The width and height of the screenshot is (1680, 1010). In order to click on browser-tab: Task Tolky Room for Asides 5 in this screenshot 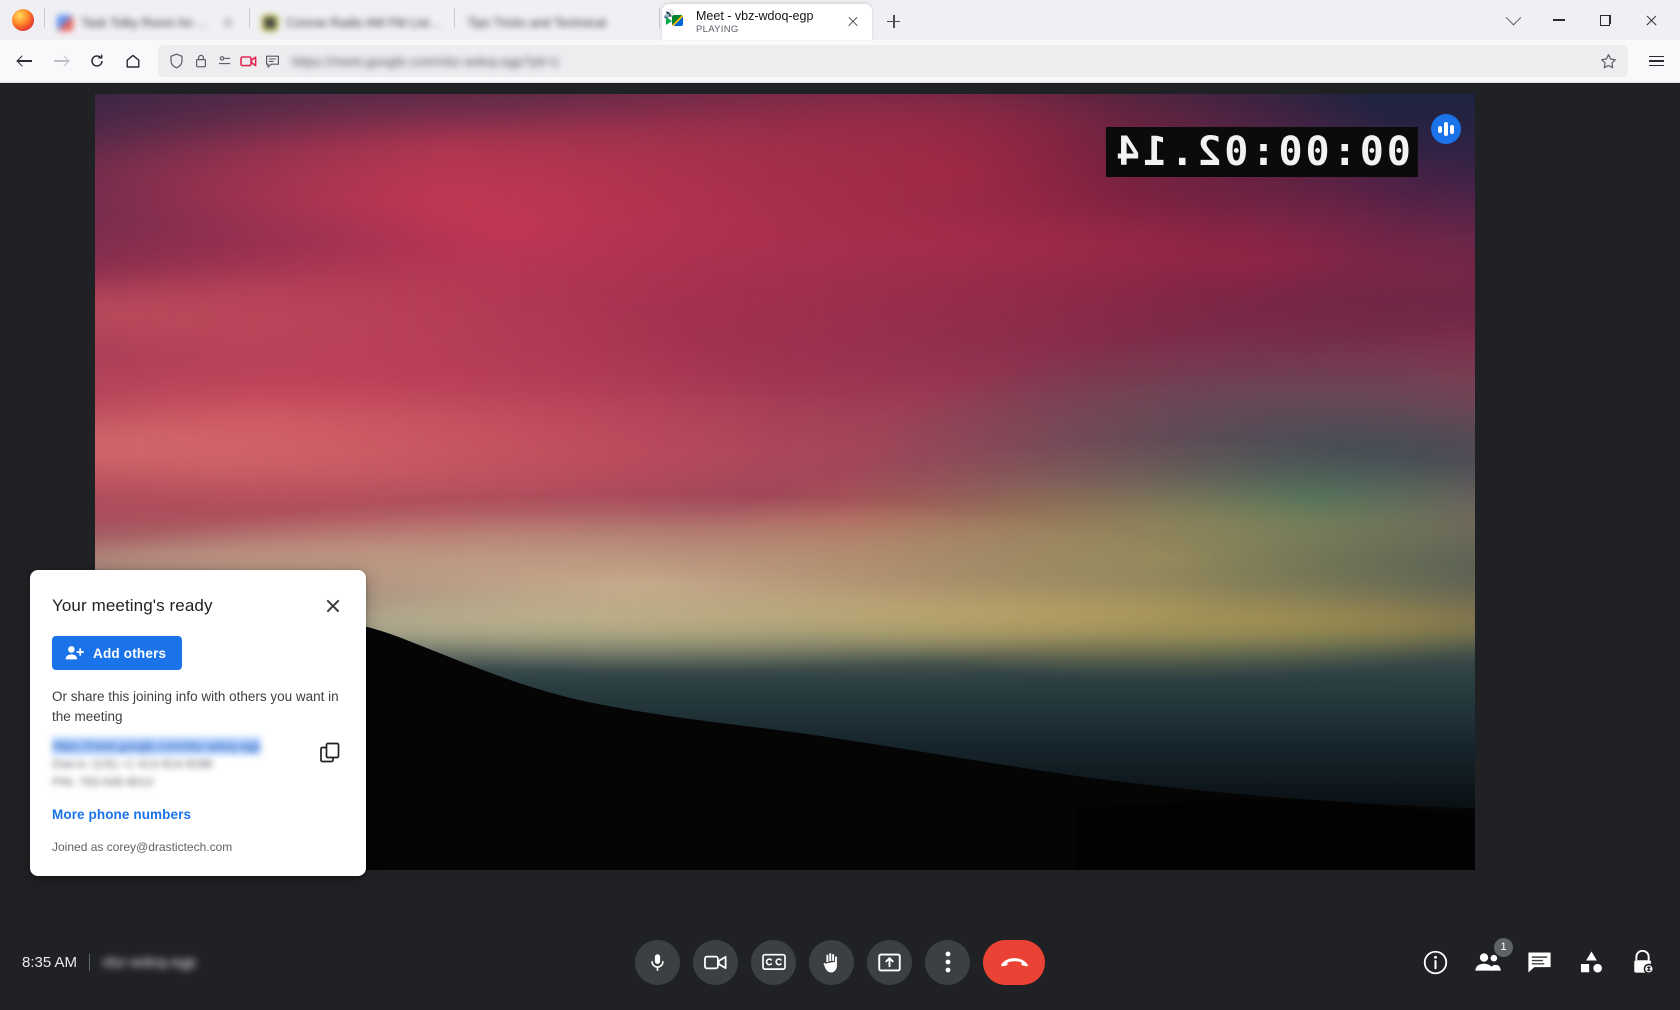, I will do `click(147, 23)`.